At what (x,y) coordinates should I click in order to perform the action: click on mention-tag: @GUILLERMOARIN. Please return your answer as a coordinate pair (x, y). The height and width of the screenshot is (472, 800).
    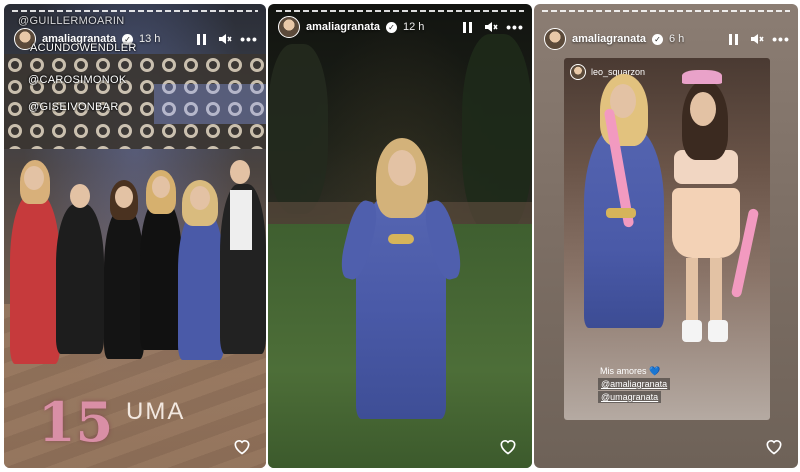
    Looking at the image, I should click on (71, 21).